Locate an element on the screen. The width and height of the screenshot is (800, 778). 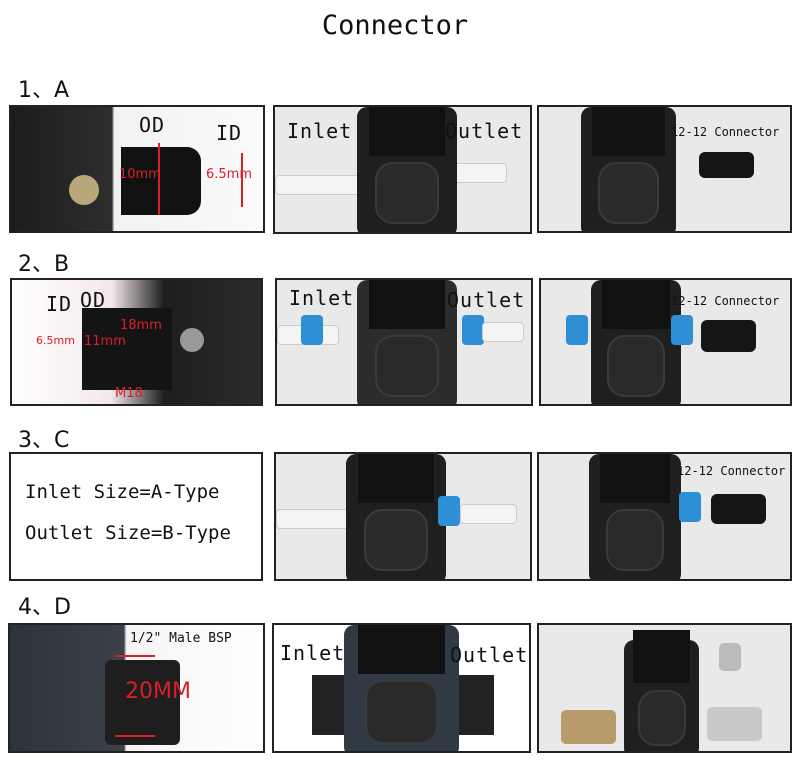
section-label-b: 2、B is located at coordinates (44, 264).